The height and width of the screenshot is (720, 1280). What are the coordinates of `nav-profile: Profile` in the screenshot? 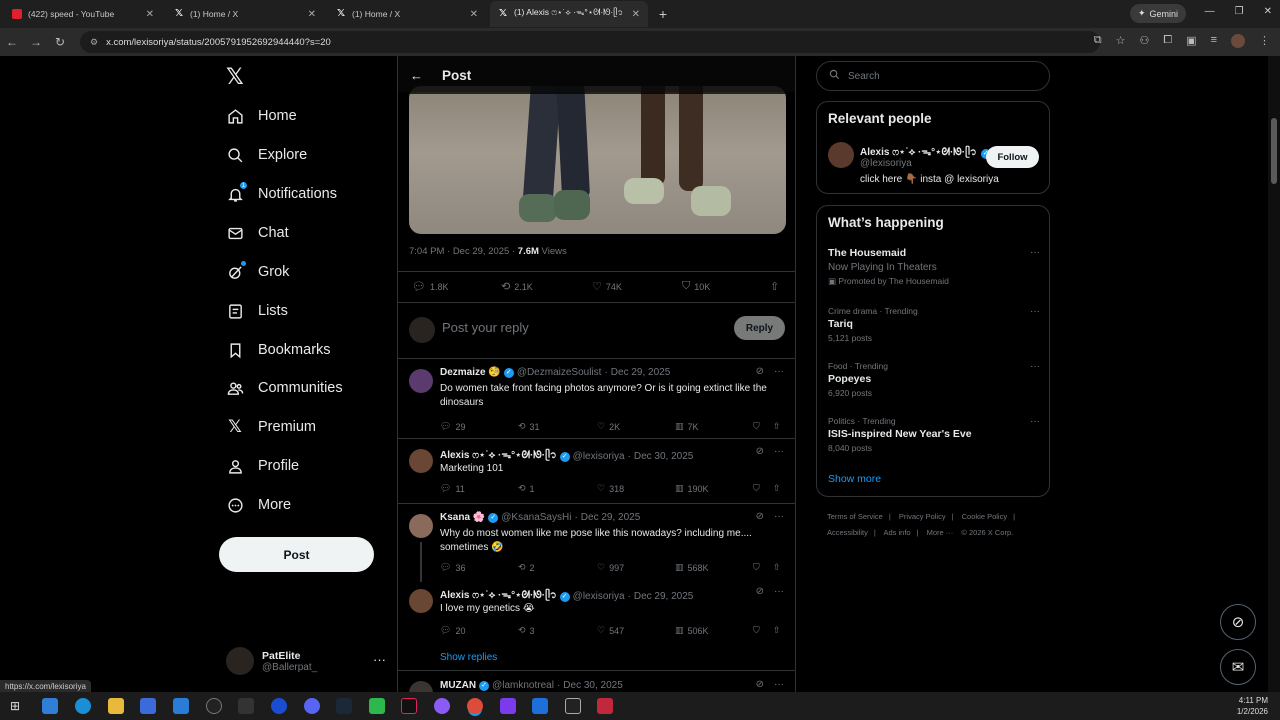 It's located at (262, 466).